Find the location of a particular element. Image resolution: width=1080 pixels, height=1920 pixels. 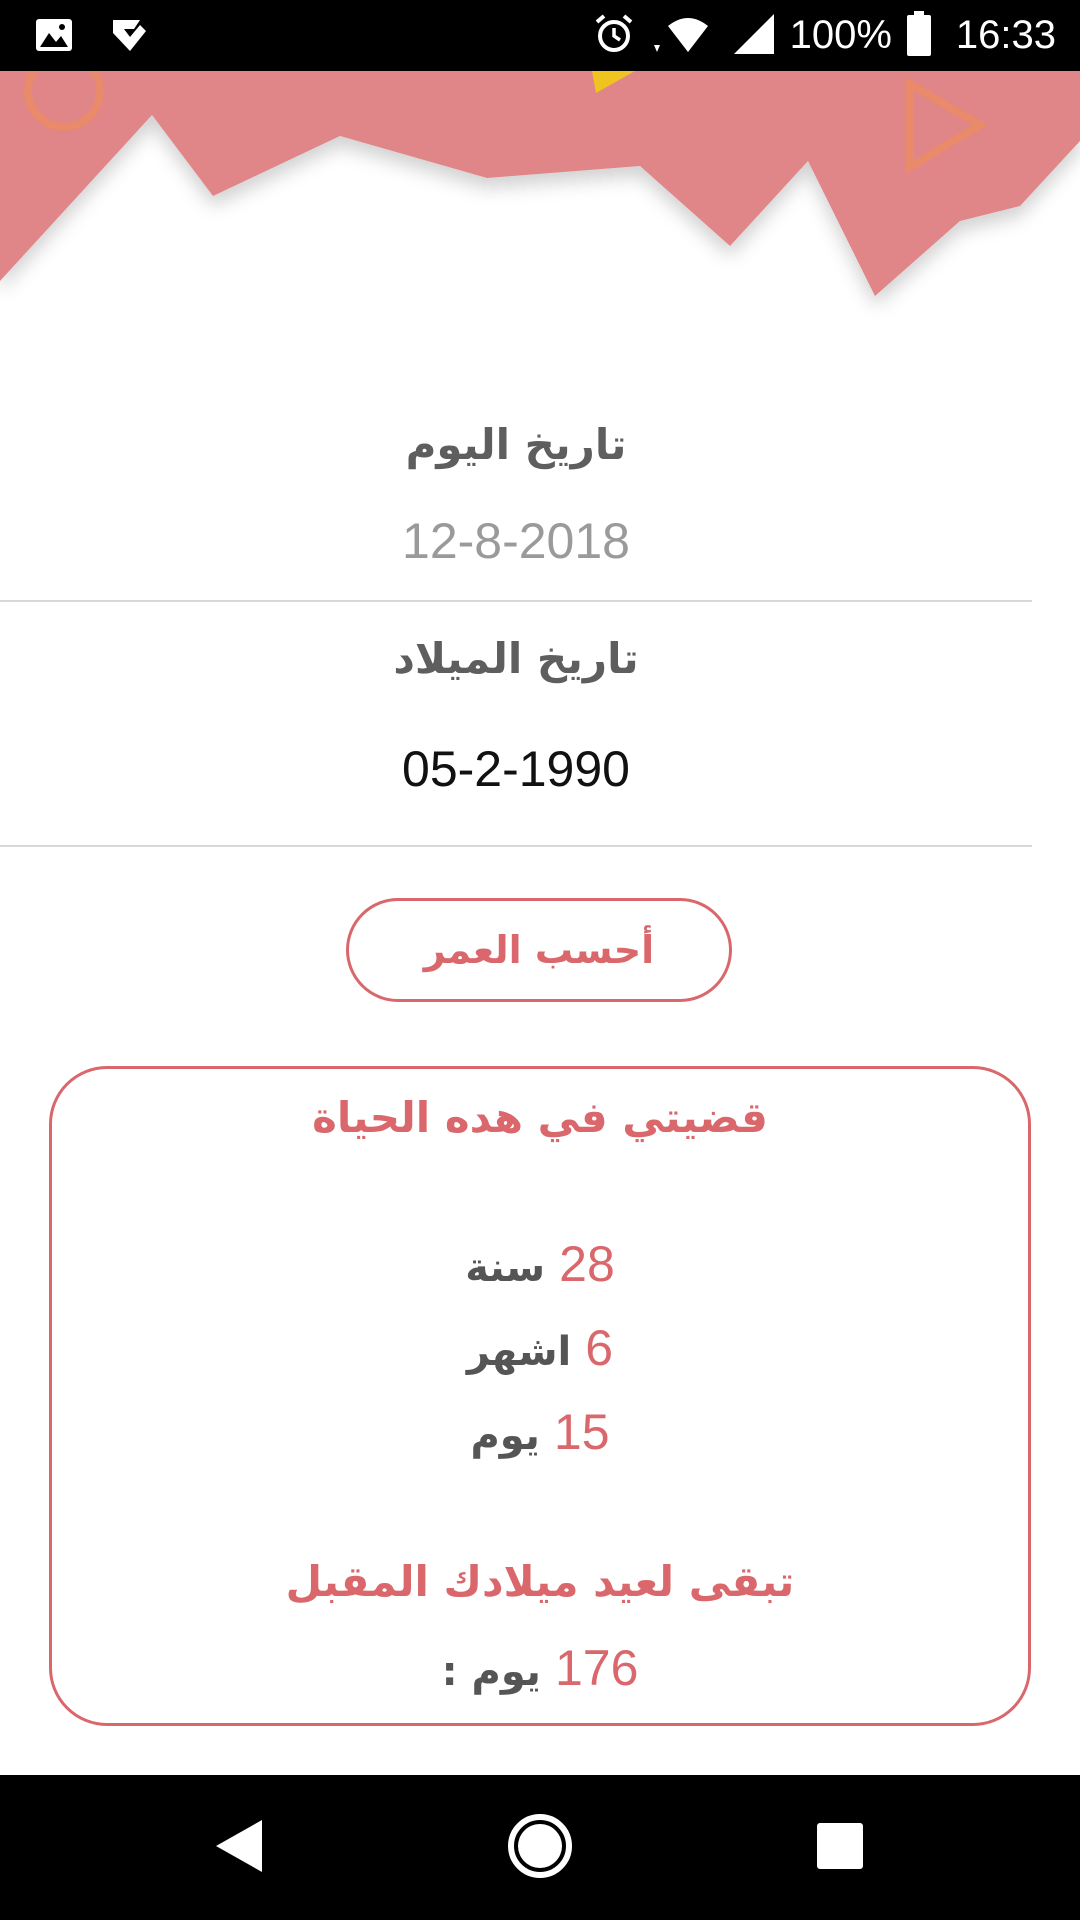

birth-label: تاريخ الميلاد is located at coordinates (516, 658).